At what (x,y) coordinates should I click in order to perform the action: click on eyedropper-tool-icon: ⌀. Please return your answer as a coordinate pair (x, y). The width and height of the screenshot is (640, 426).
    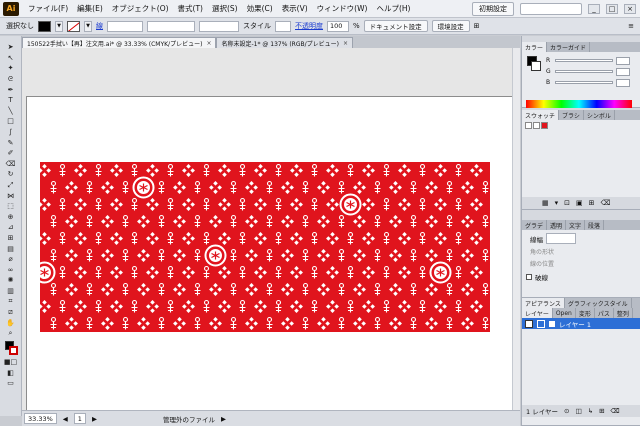
    Looking at the image, I should click on (11, 259).